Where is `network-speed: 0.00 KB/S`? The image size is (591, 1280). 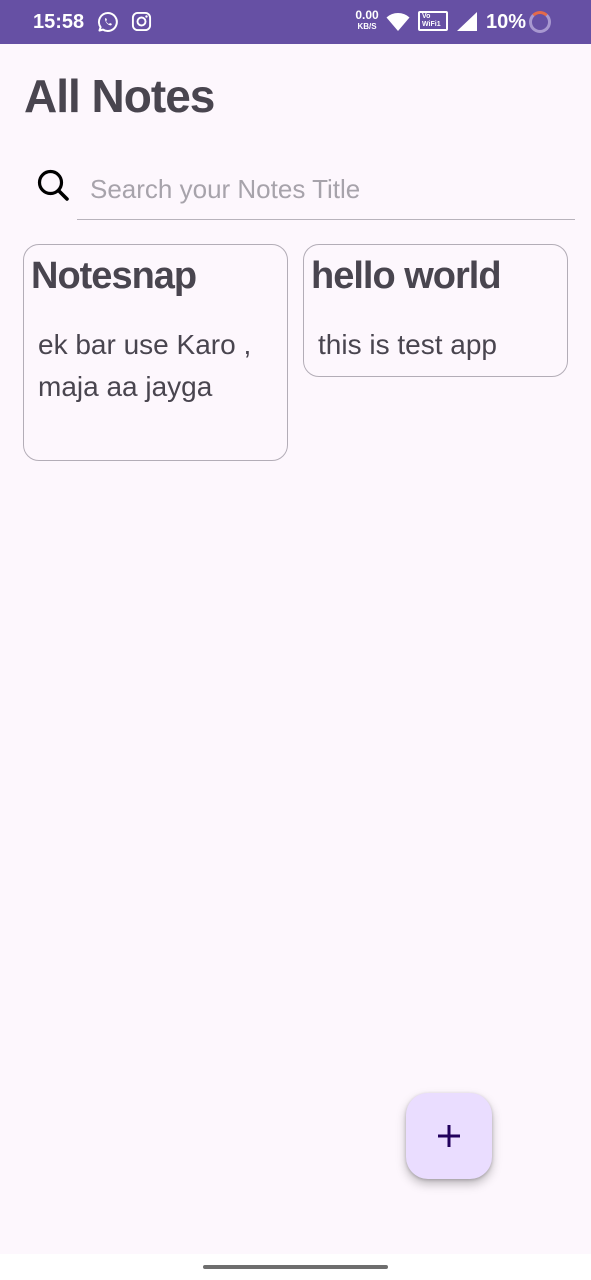 network-speed: 0.00 KB/S is located at coordinates (367, 20).